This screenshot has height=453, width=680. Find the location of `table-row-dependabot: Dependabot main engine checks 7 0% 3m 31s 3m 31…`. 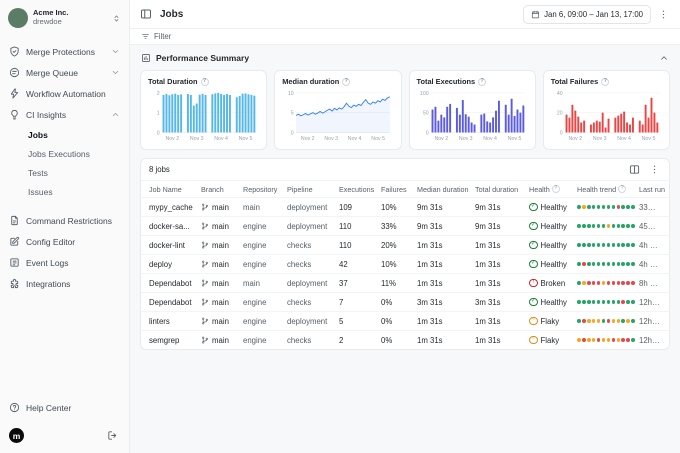

table-row-dependabot: Dependabot main engine checks 7 0% 3m 31s 3m 31… is located at coordinates (405, 301).